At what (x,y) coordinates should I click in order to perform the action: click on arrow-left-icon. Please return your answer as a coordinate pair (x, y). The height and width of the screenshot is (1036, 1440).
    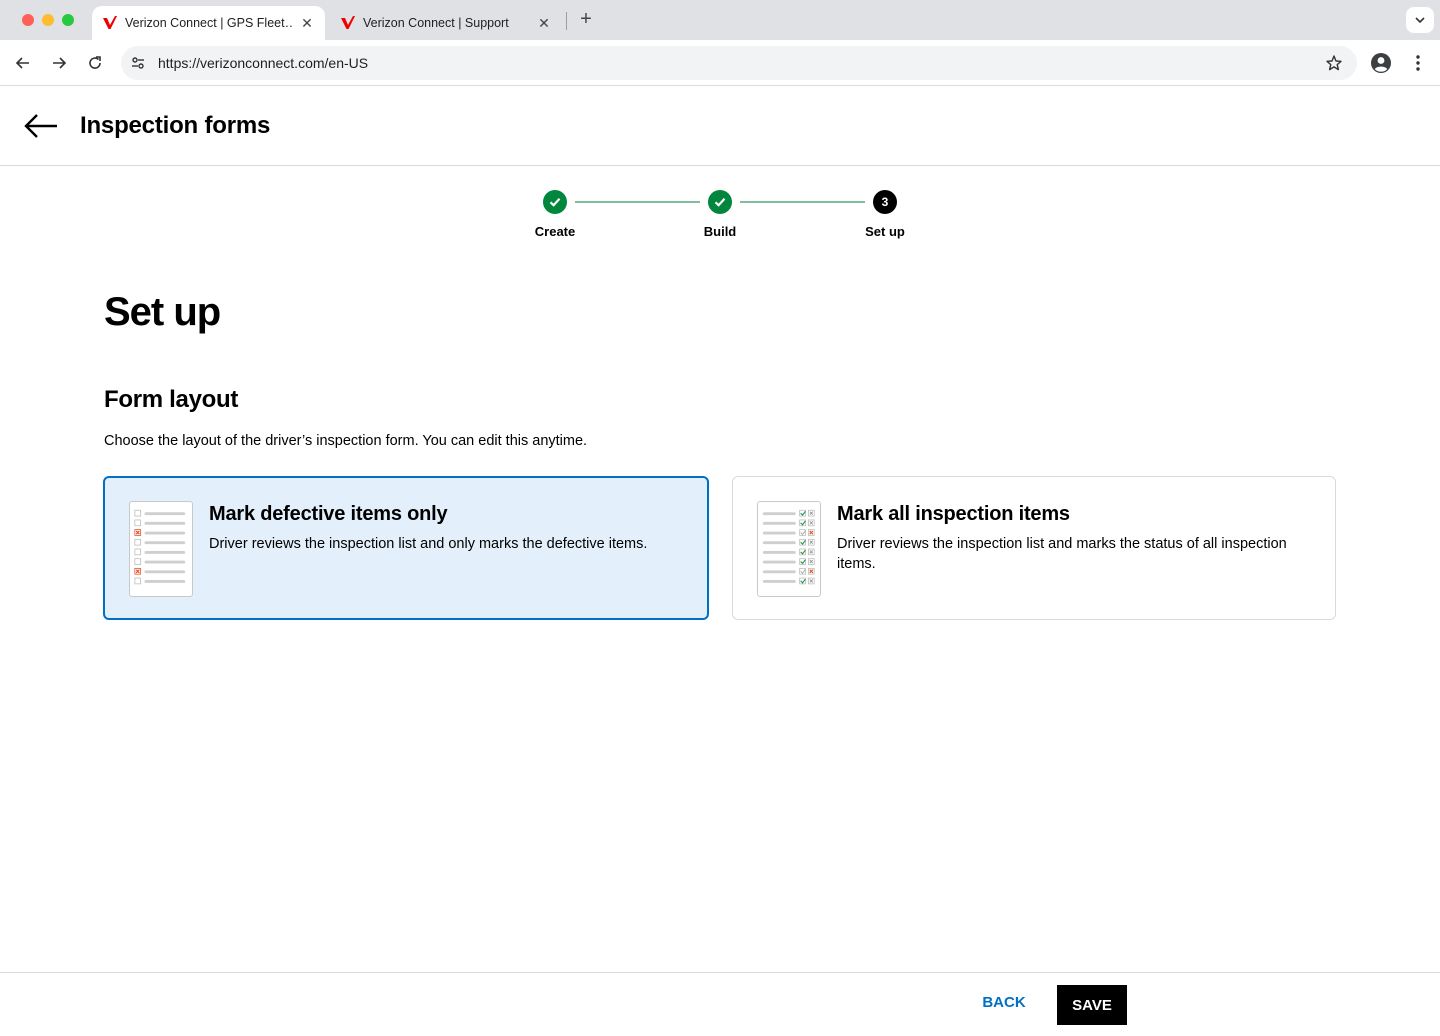
    Looking at the image, I should click on (22, 63).